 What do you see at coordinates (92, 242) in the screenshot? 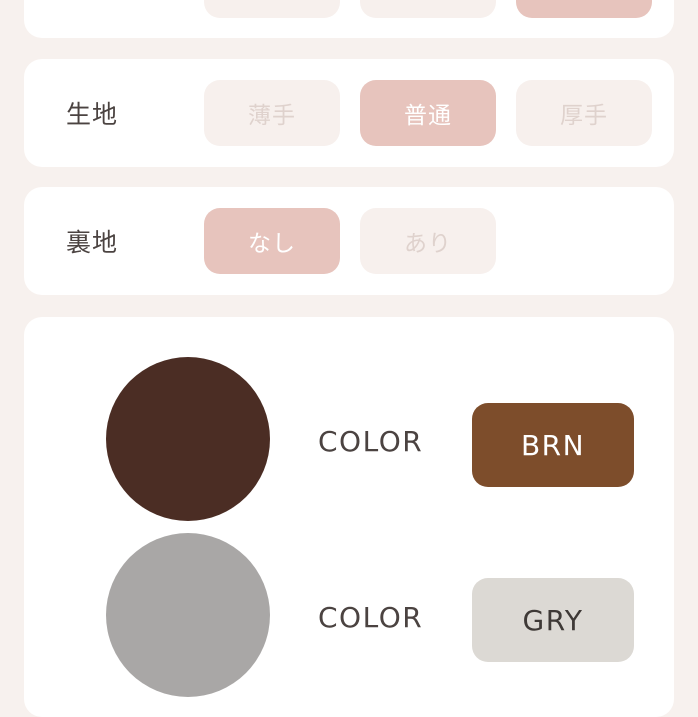
I see `lining-label: 裏地` at bounding box center [92, 242].